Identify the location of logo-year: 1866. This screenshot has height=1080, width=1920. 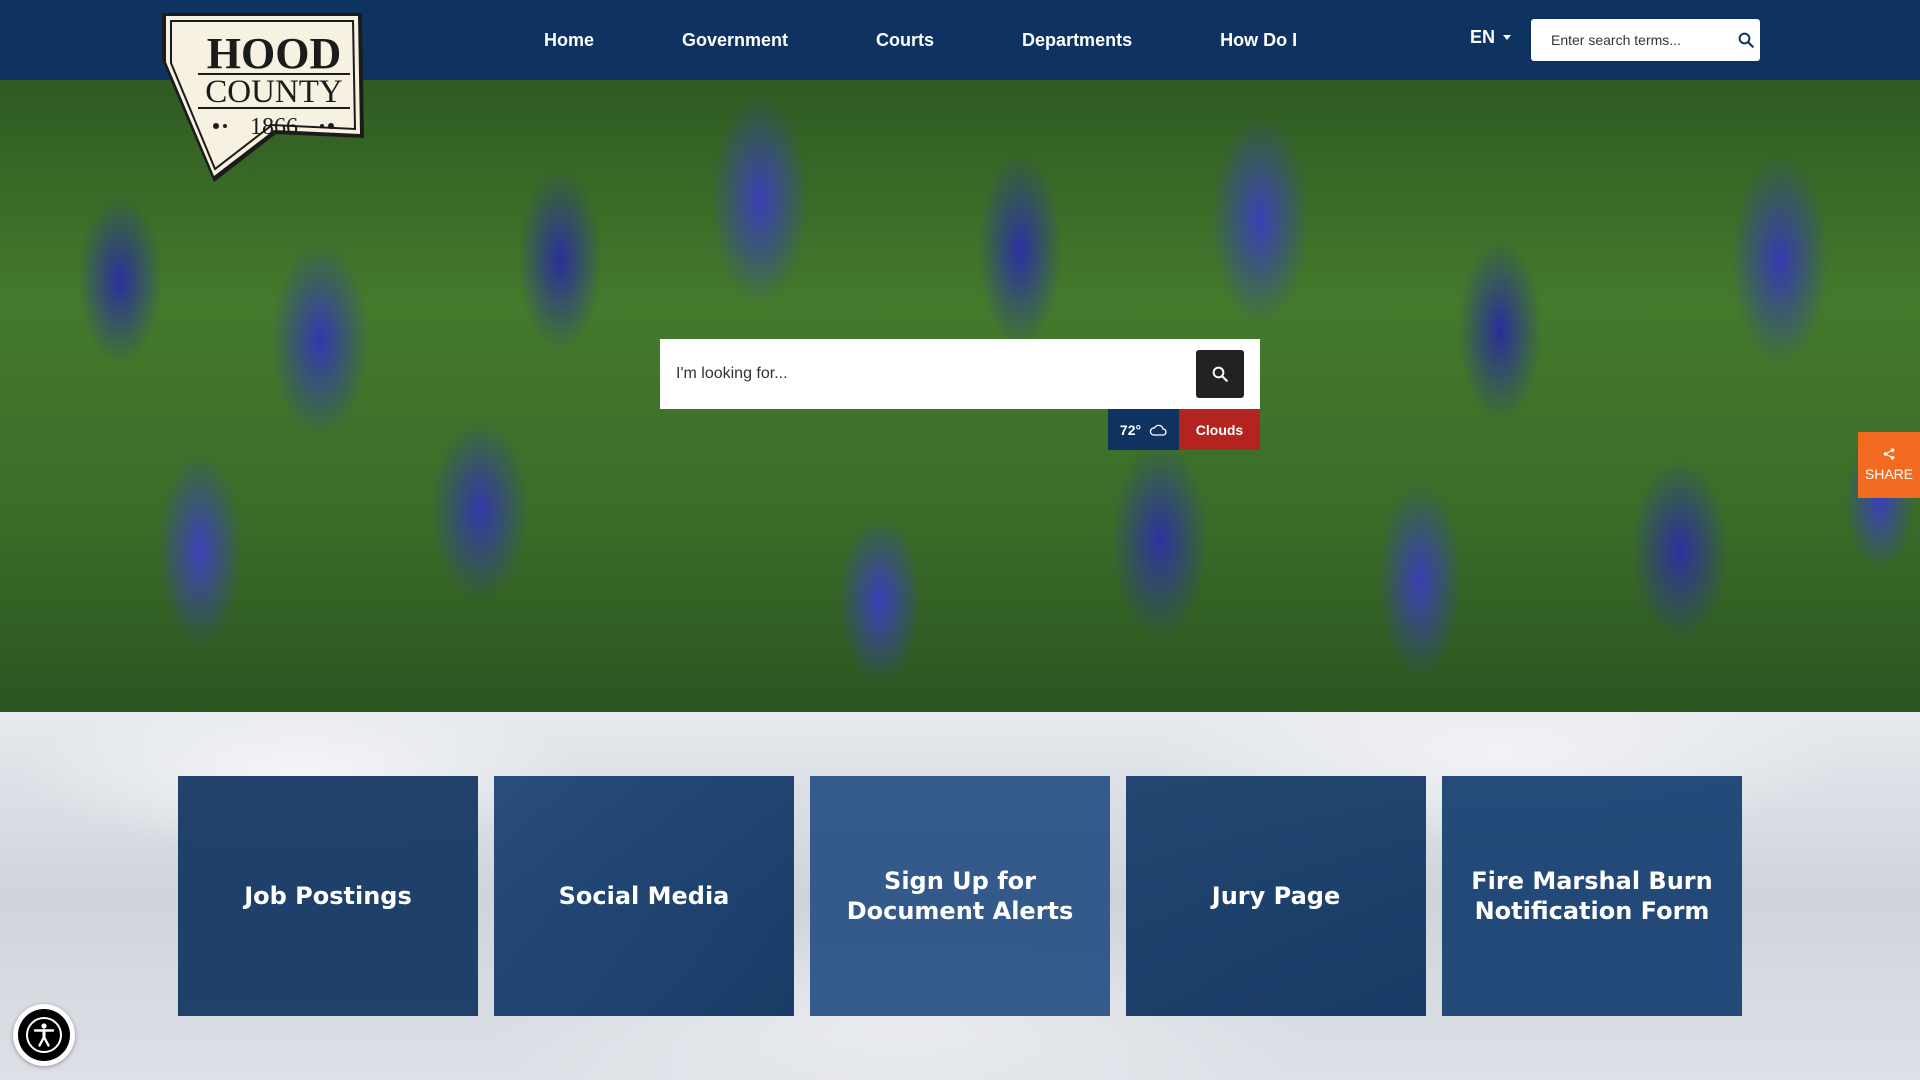
(274, 127).